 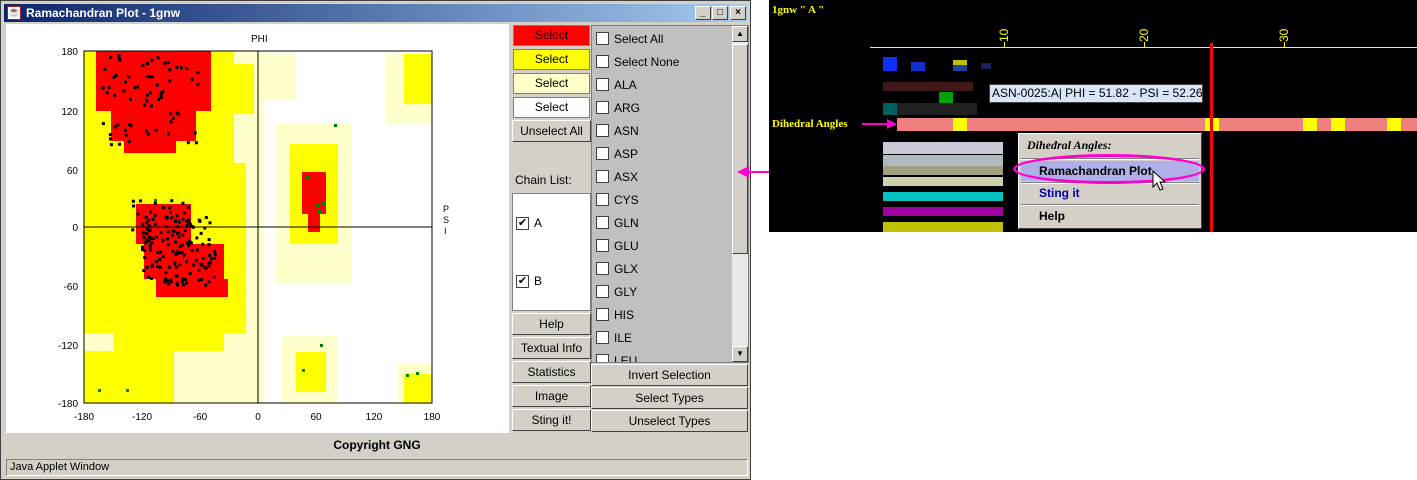 I want to click on select-allowed-button: Select, so click(x=551, y=59).